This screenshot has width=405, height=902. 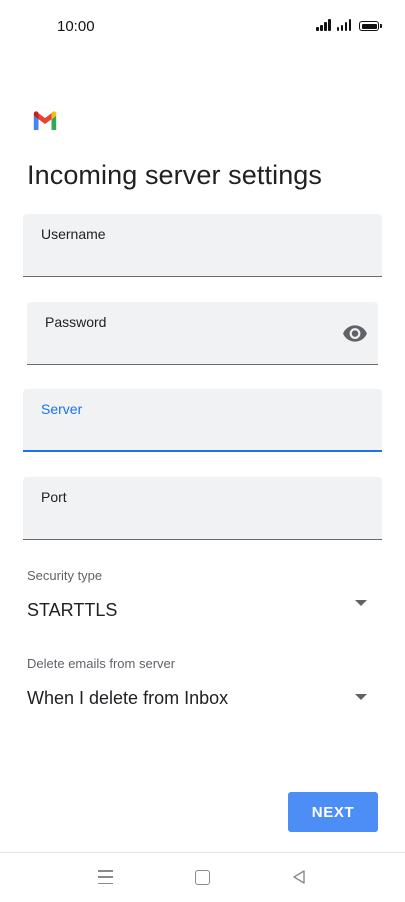 I want to click on navigation-bar, so click(x=202, y=877).